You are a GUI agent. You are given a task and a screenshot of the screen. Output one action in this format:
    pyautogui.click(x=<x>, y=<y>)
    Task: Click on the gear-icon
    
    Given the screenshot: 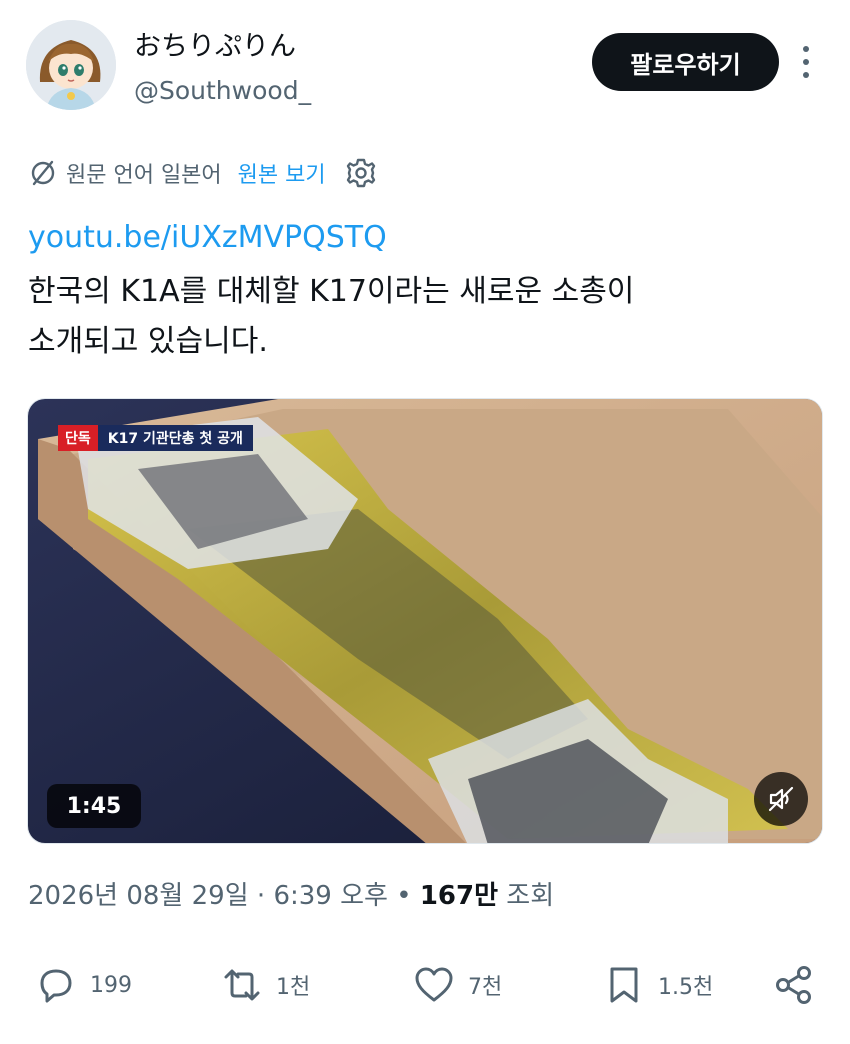 What is the action you would take?
    pyautogui.click(x=361, y=173)
    